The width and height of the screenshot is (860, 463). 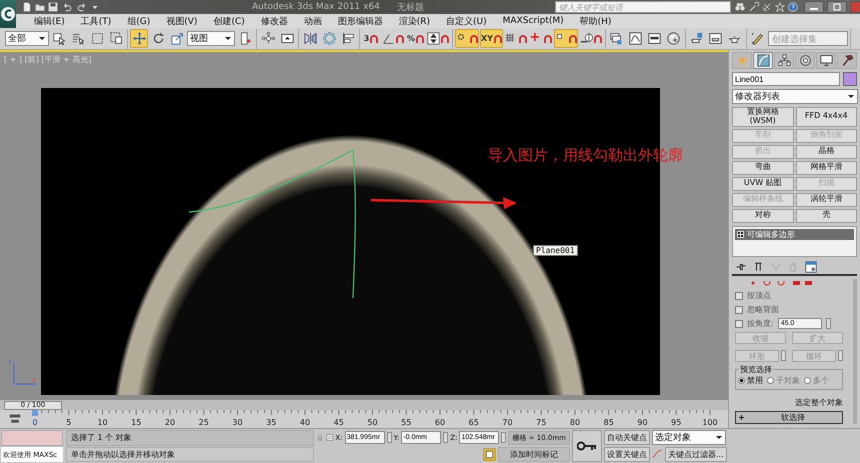 I want to click on radio-label: 禁用, so click(x=755, y=380).